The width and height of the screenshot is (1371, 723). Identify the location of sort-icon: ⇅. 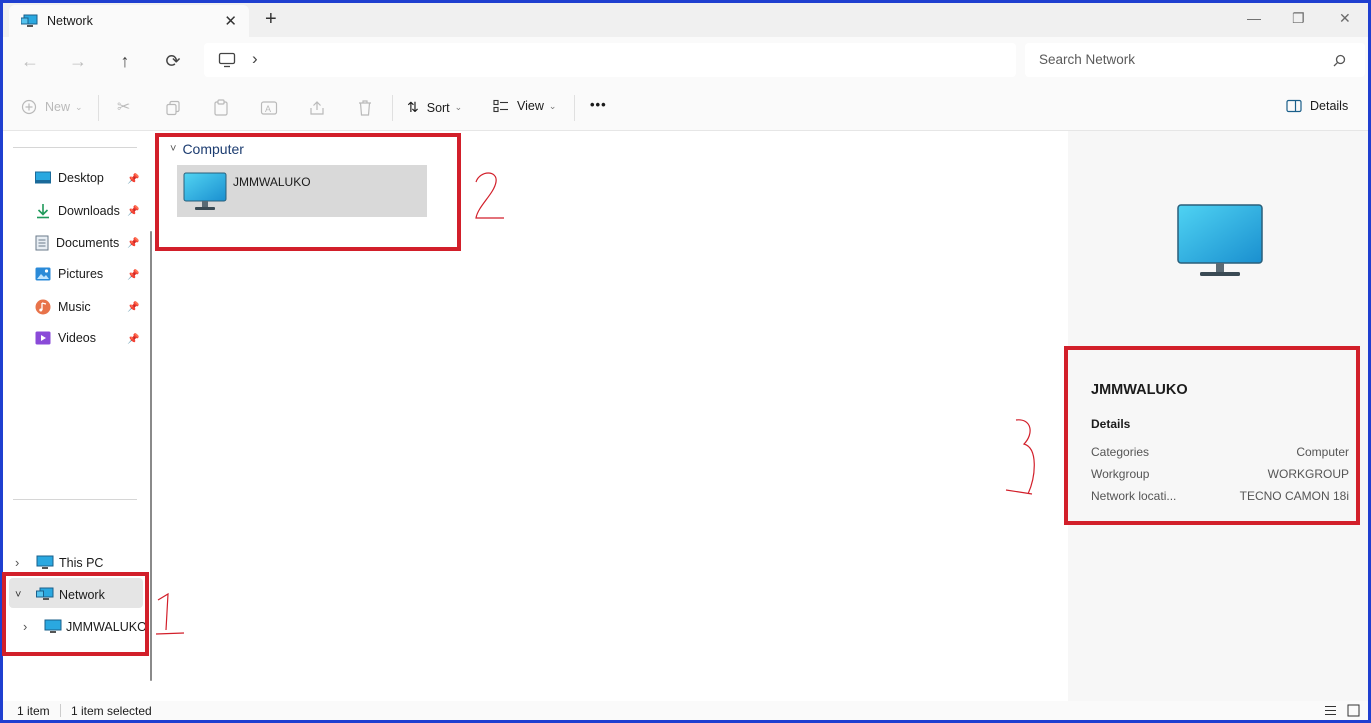
(413, 107).